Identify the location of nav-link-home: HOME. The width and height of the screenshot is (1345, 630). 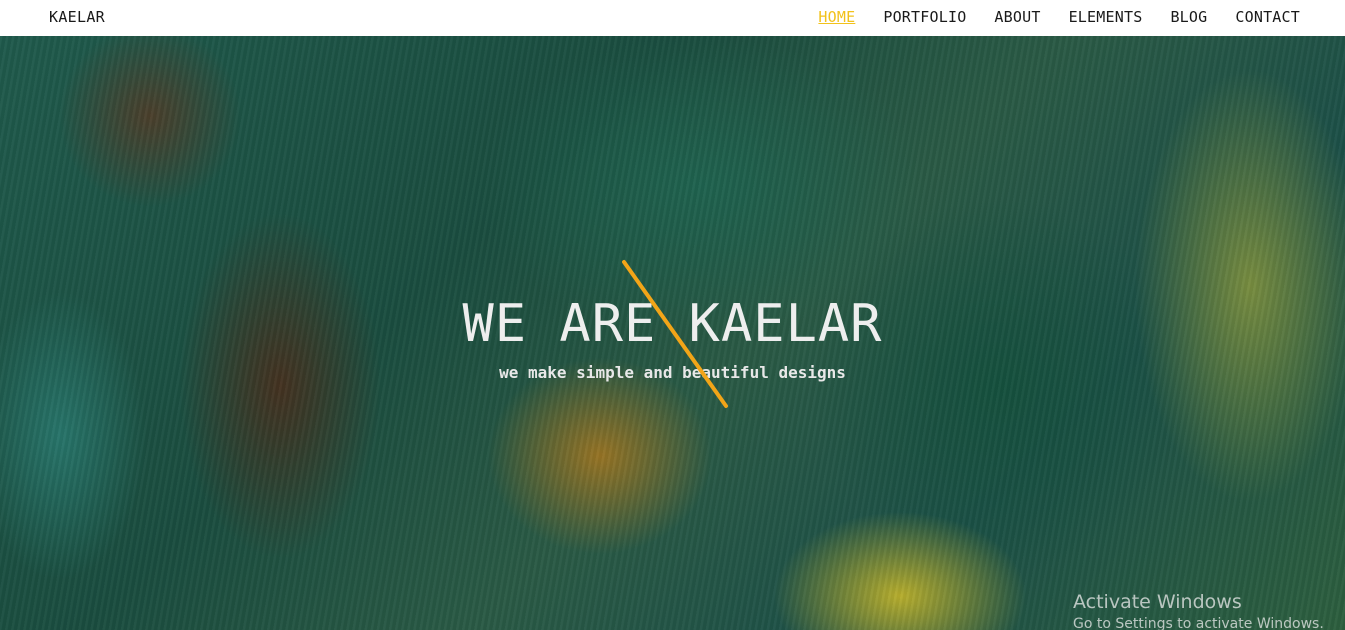
(836, 17).